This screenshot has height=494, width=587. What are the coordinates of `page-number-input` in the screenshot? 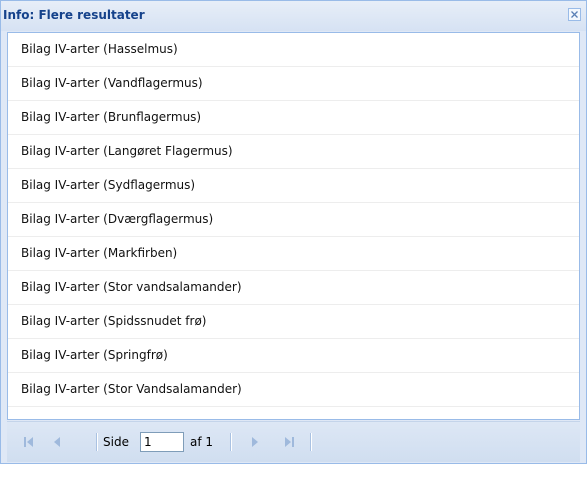 It's located at (162, 442).